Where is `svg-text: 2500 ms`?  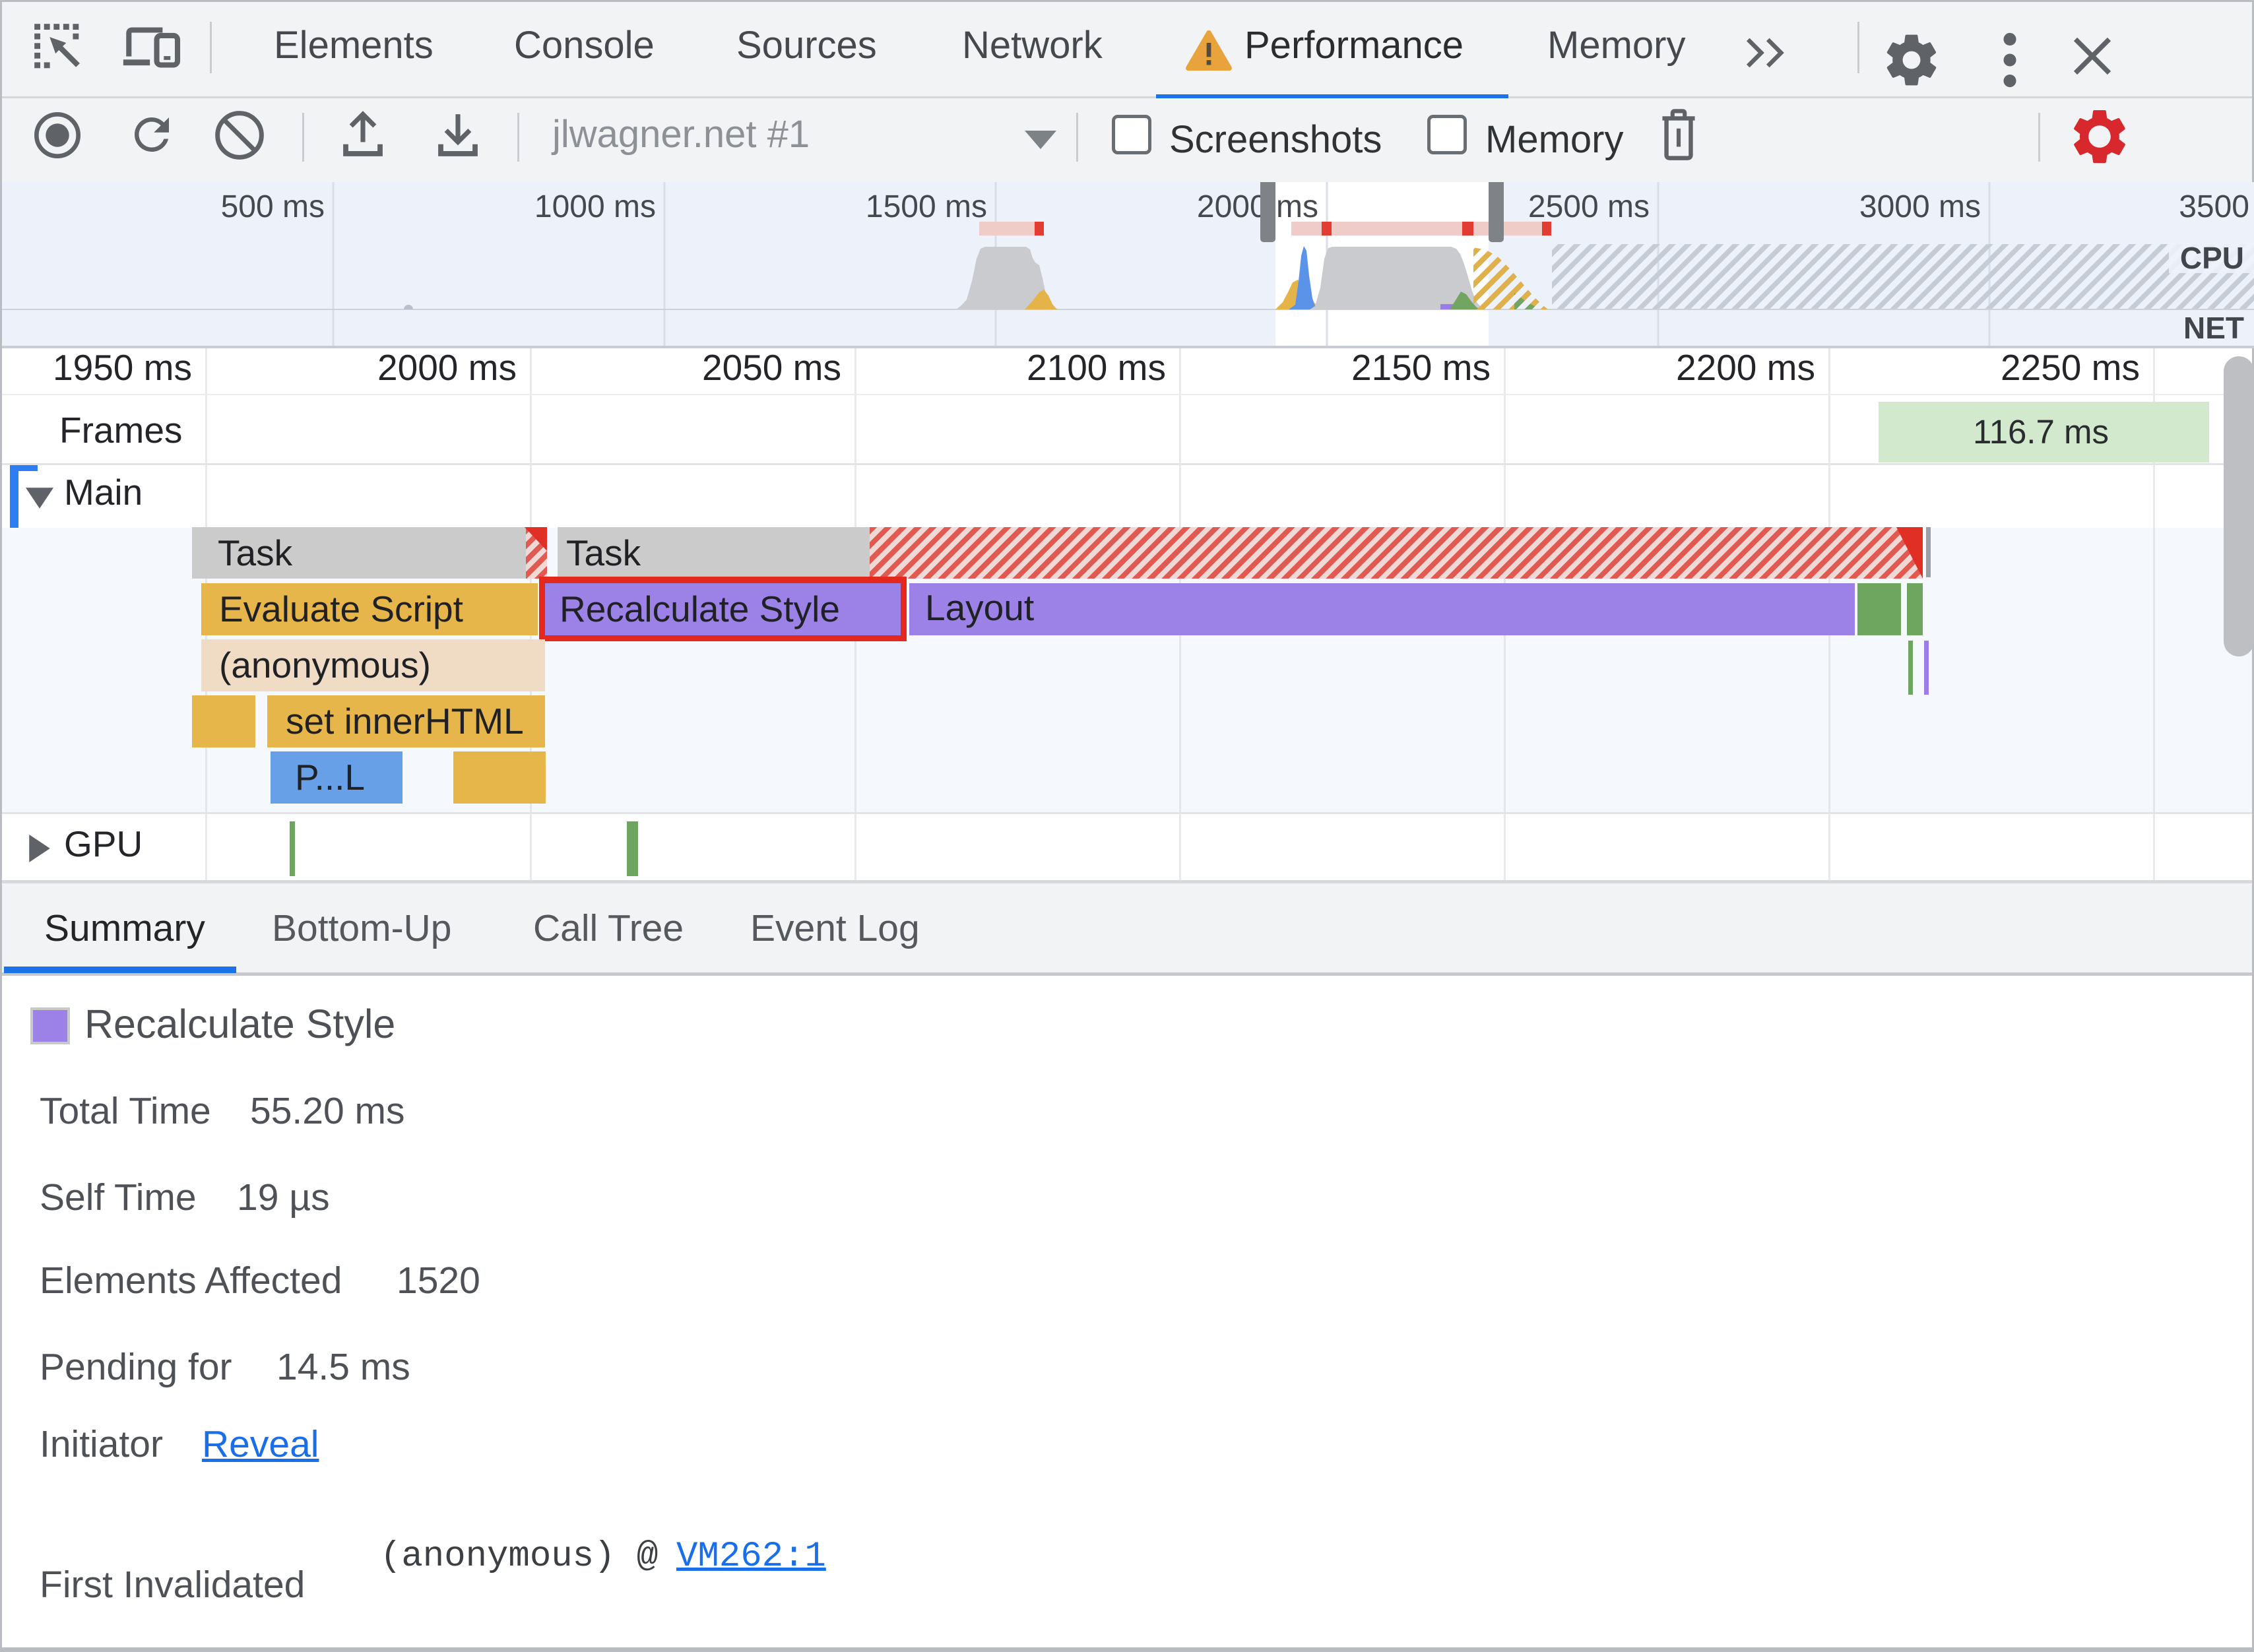 svg-text: 2500 ms is located at coordinates (1589, 206).